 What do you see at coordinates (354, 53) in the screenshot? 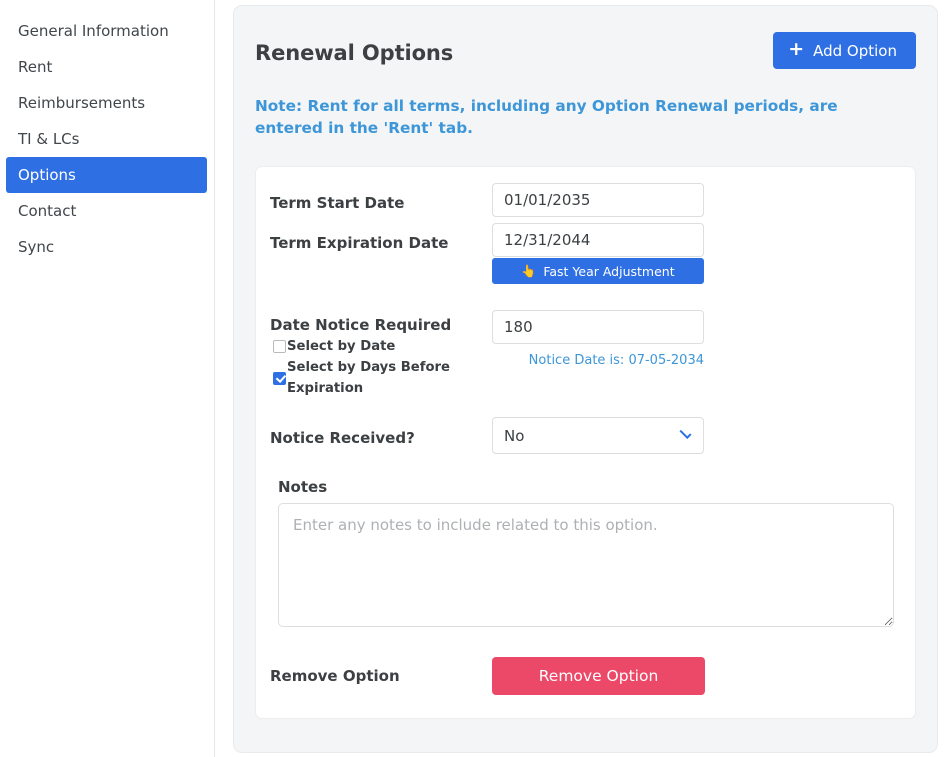
I see `page-title: Renewal Options` at bounding box center [354, 53].